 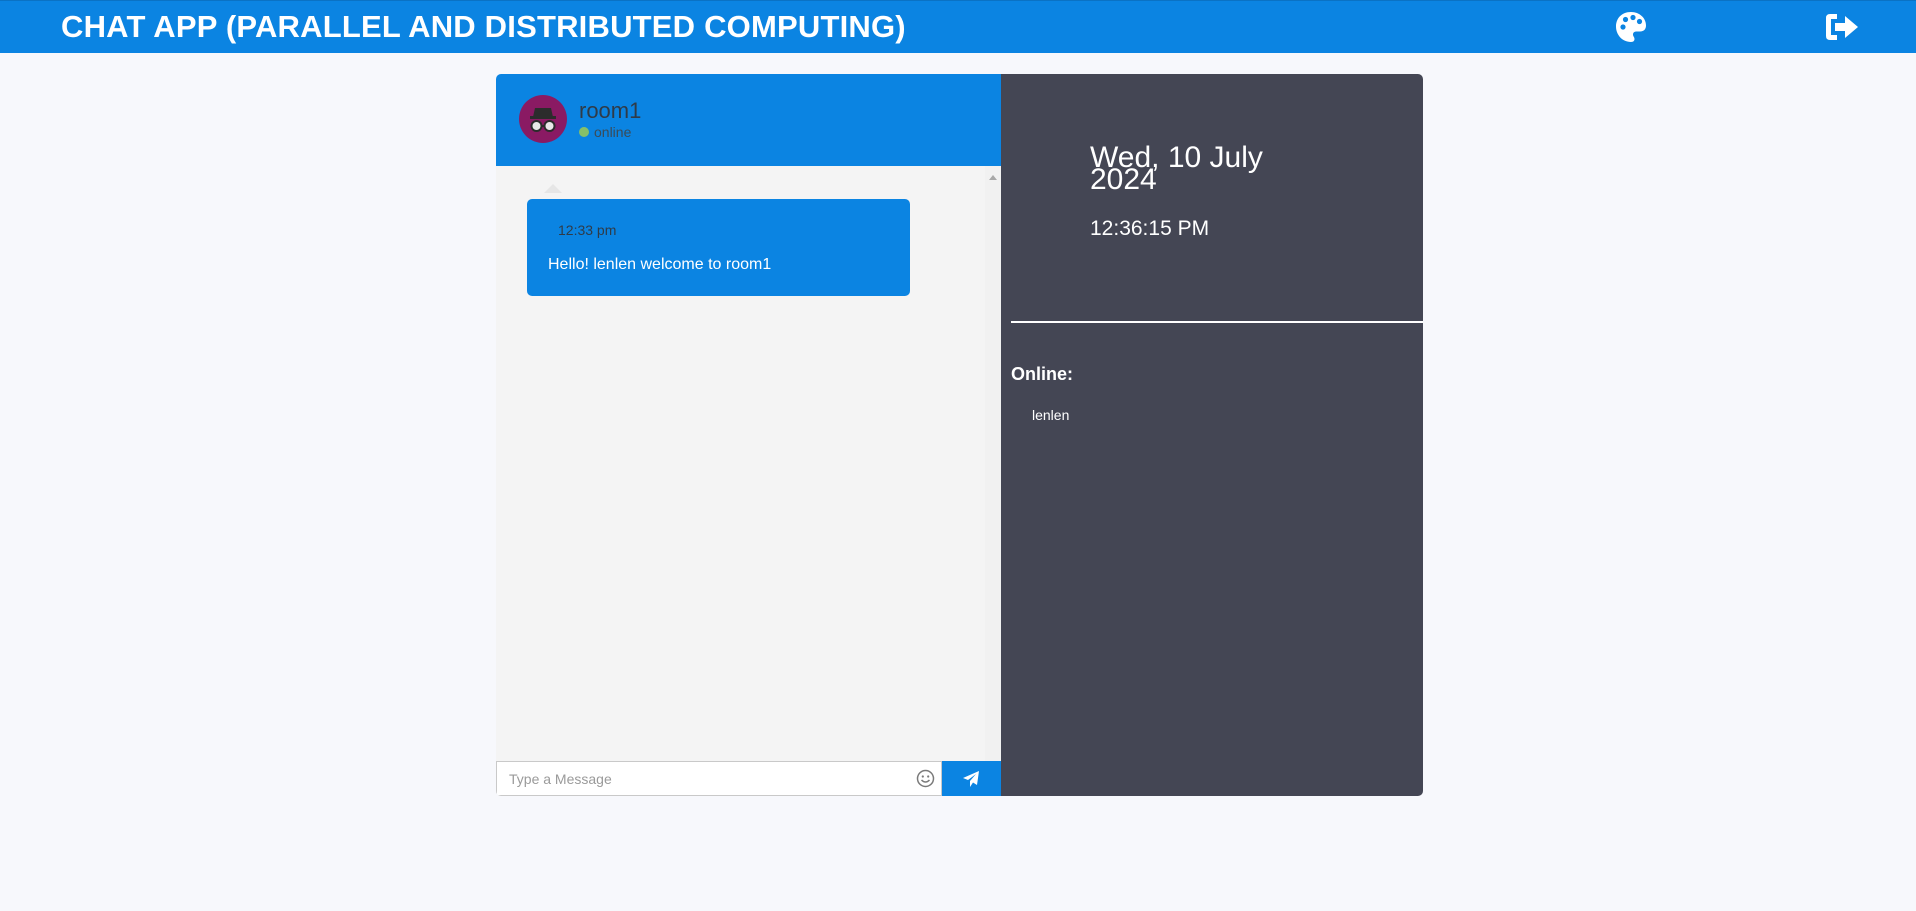 What do you see at coordinates (1051, 415) in the screenshot?
I see `online-user-item: lenlen` at bounding box center [1051, 415].